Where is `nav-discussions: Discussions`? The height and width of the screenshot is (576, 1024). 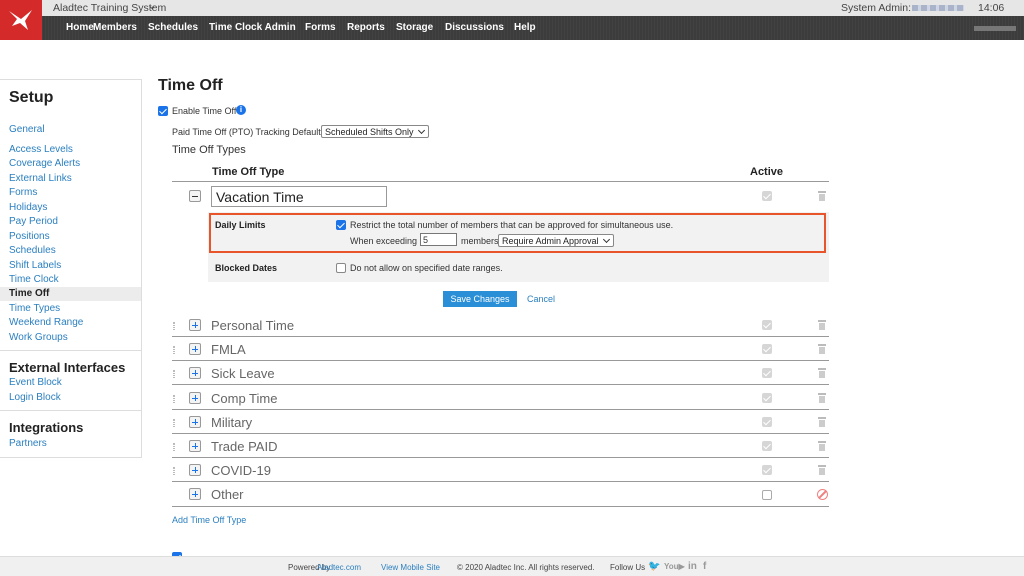 nav-discussions: Discussions is located at coordinates (474, 27).